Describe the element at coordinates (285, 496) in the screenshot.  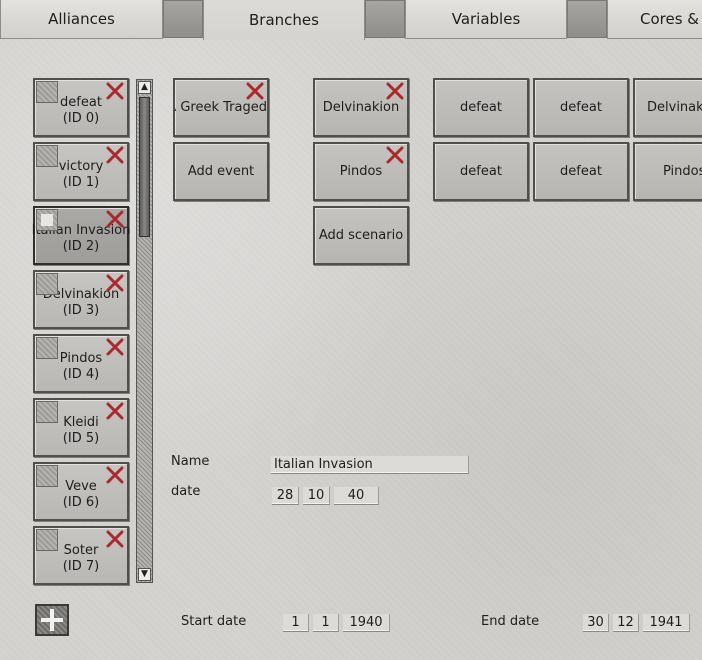
I see `date-day-field: 28` at that location.